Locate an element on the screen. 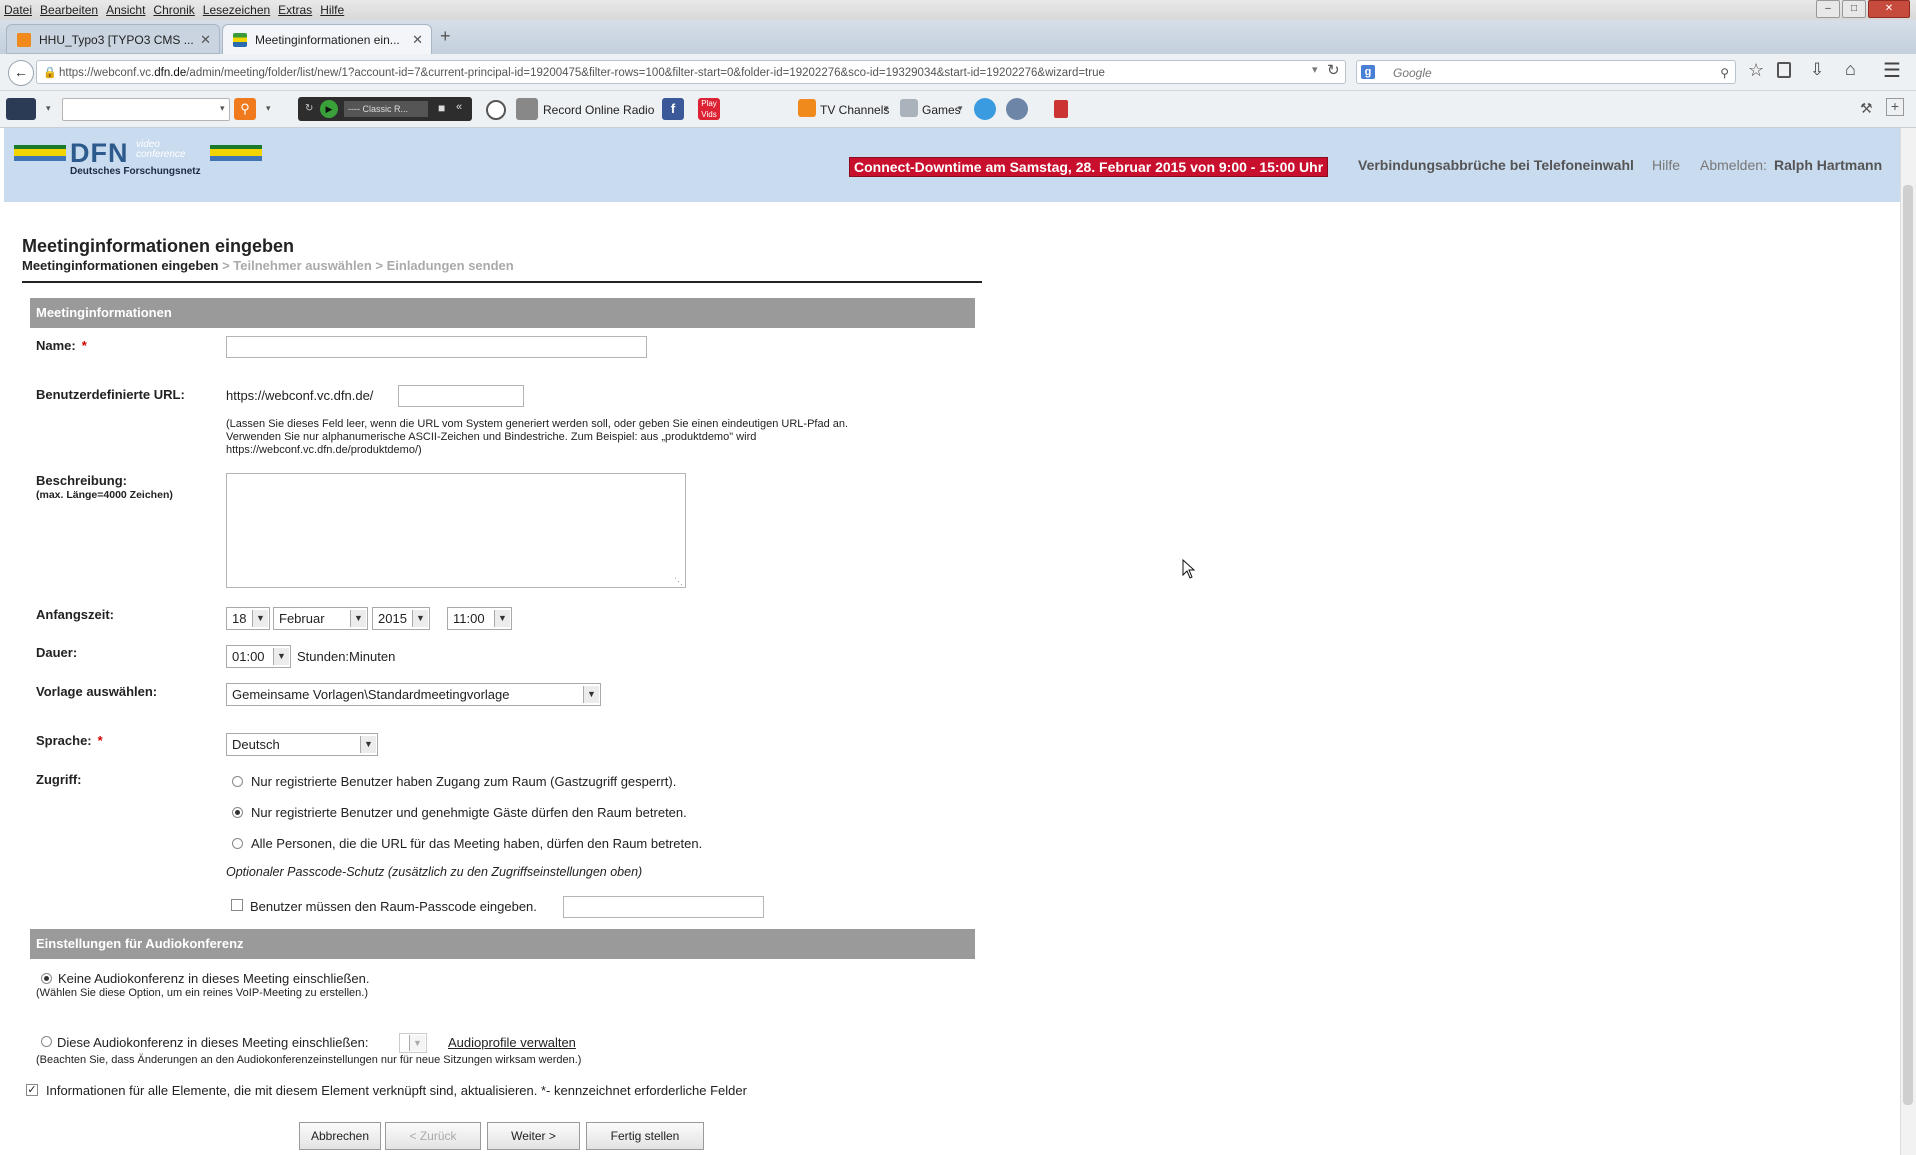 Image resolution: width=1916 pixels, height=1155 pixels. maximize-icon: □ is located at coordinates (1854, 9).